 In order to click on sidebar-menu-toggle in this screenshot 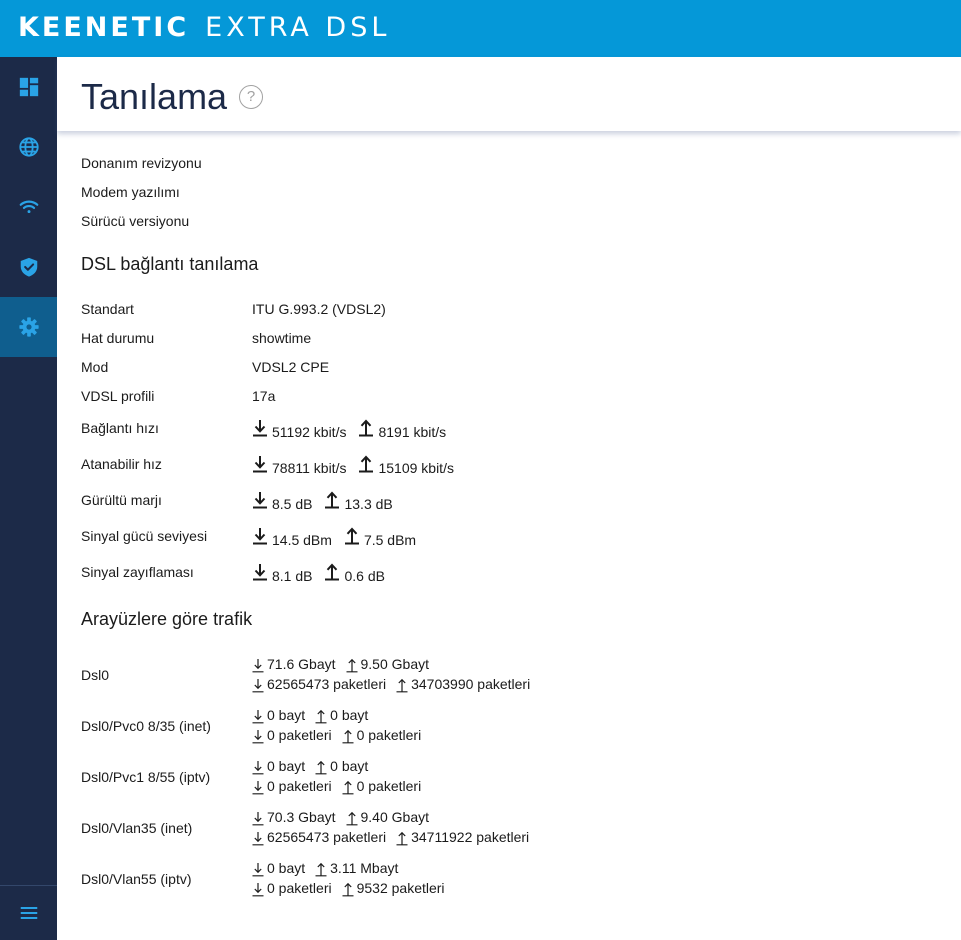, I will do `click(28, 913)`.